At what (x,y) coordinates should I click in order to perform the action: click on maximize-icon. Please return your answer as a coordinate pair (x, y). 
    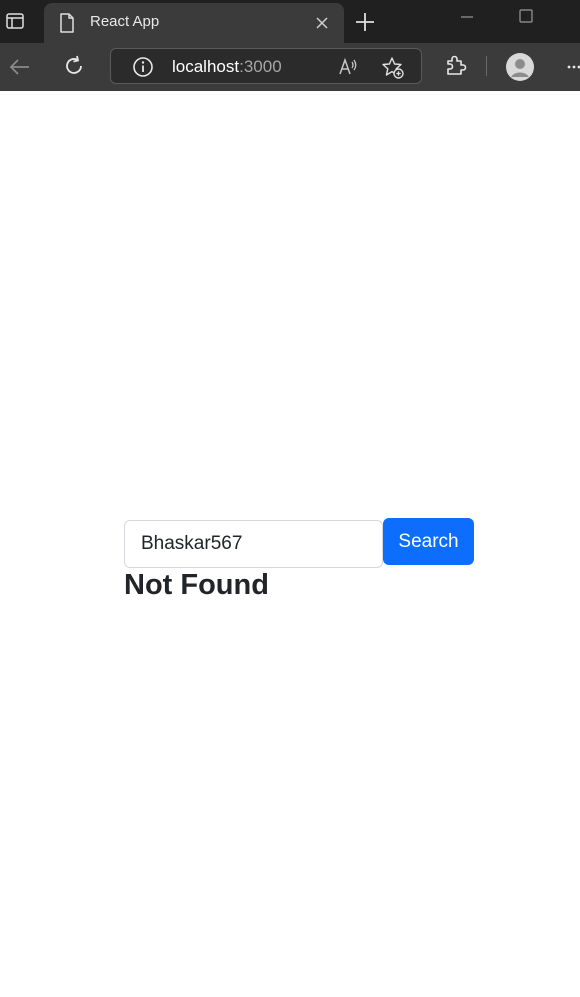
    Looking at the image, I should click on (526, 16).